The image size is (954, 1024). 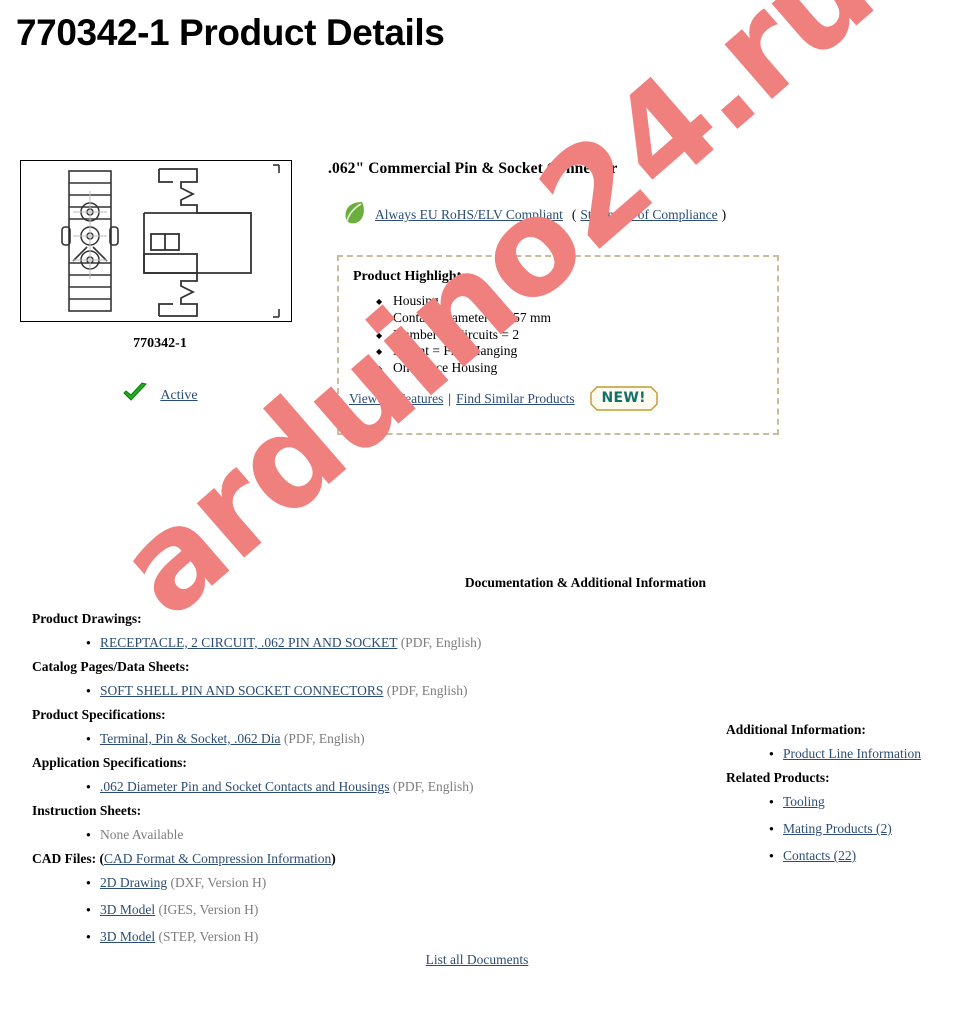 What do you see at coordinates (87, 810) in the screenshot?
I see `doc-group-title: Instruction Sheets:` at bounding box center [87, 810].